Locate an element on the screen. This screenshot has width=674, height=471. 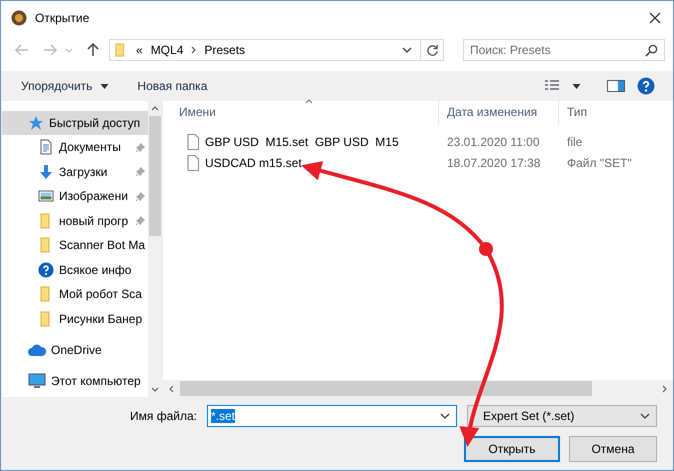
file-name: USDCAD m15.set is located at coordinates (253, 163).